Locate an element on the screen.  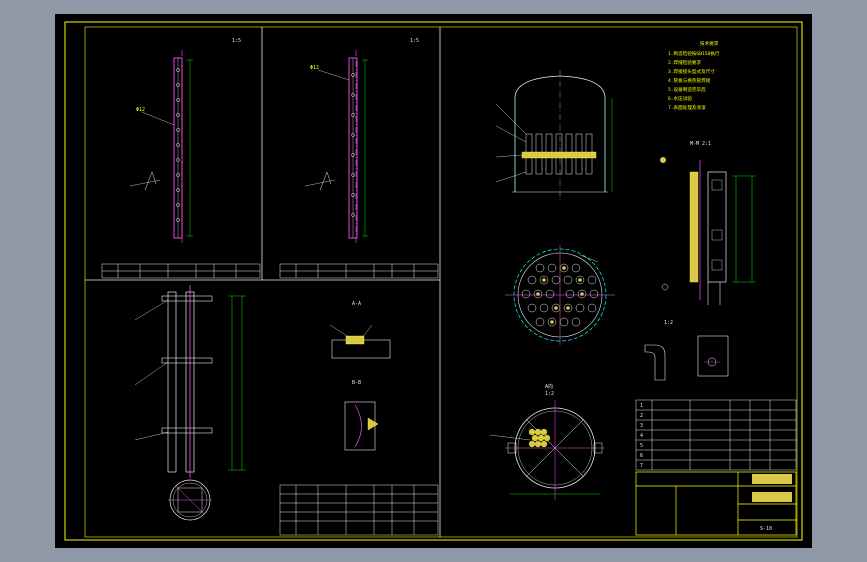
note-line: 1.制造检验按GB150执行 is located at coordinates (694, 53).